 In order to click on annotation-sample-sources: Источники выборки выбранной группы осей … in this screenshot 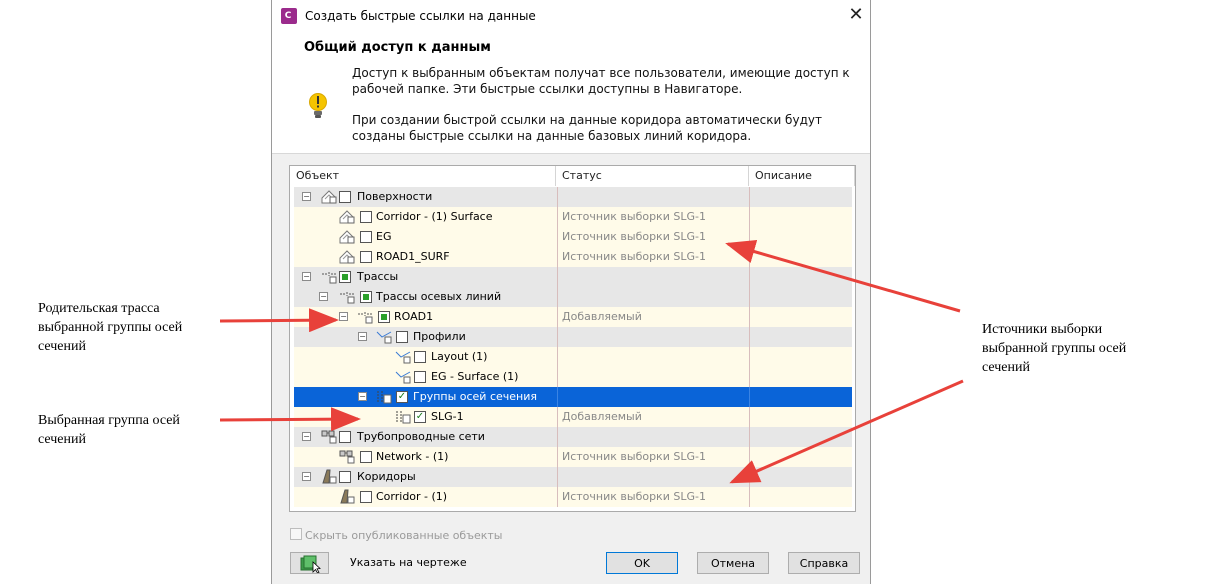, I will do `click(1054, 348)`.